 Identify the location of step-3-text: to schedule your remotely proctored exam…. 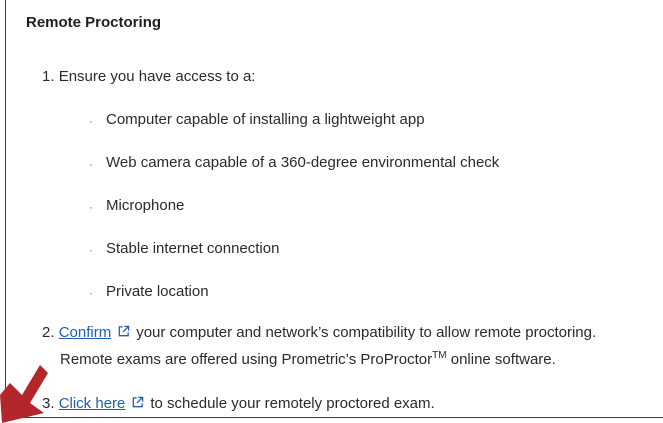
(292, 403).